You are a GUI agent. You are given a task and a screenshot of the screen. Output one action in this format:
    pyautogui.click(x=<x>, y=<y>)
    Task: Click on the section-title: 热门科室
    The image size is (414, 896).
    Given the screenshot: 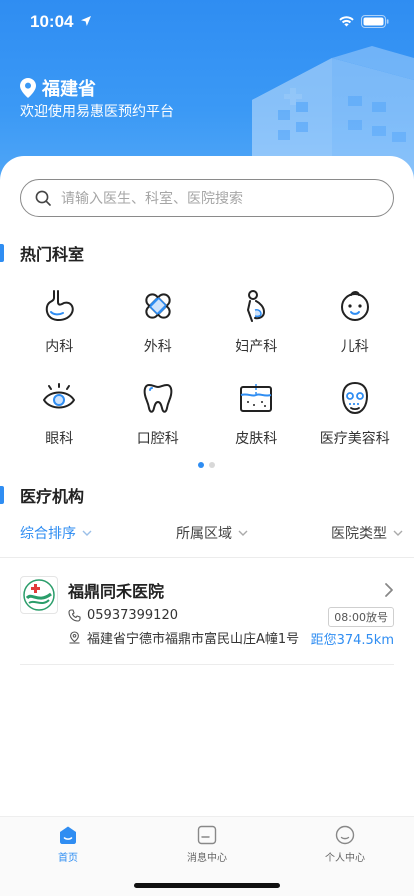 What is the action you would take?
    pyautogui.click(x=52, y=254)
    